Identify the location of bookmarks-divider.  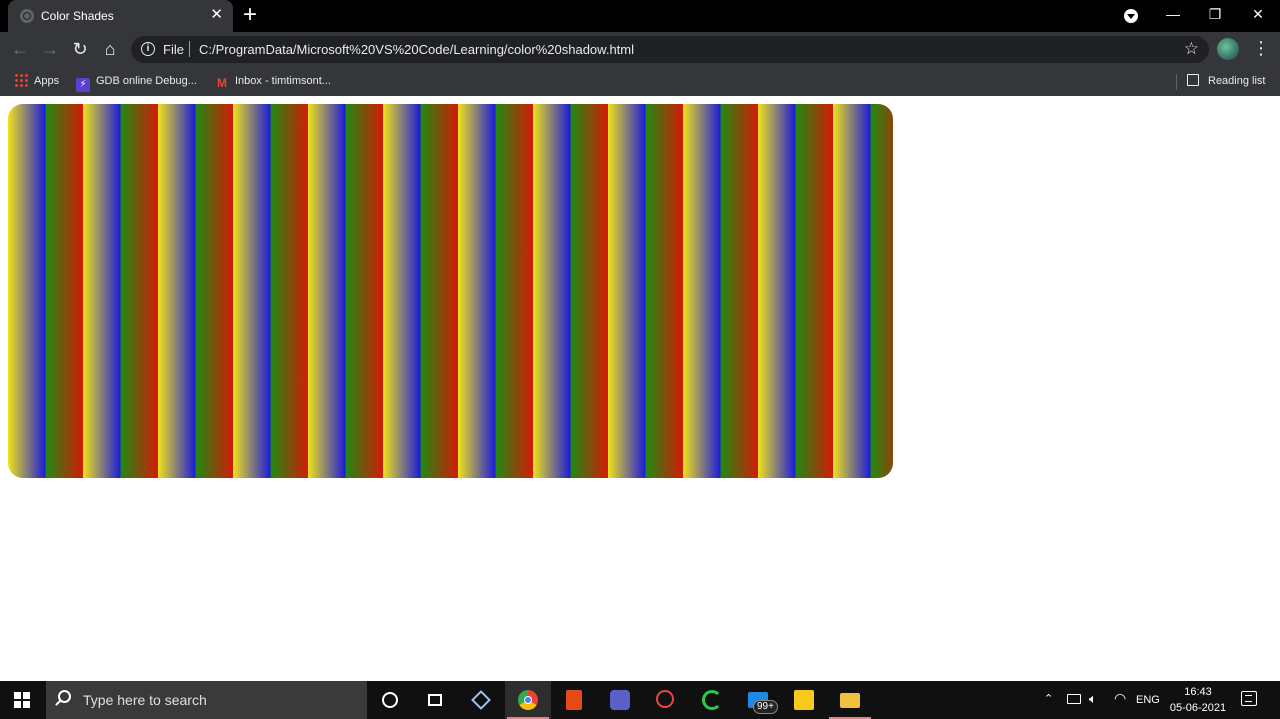
(1176, 82).